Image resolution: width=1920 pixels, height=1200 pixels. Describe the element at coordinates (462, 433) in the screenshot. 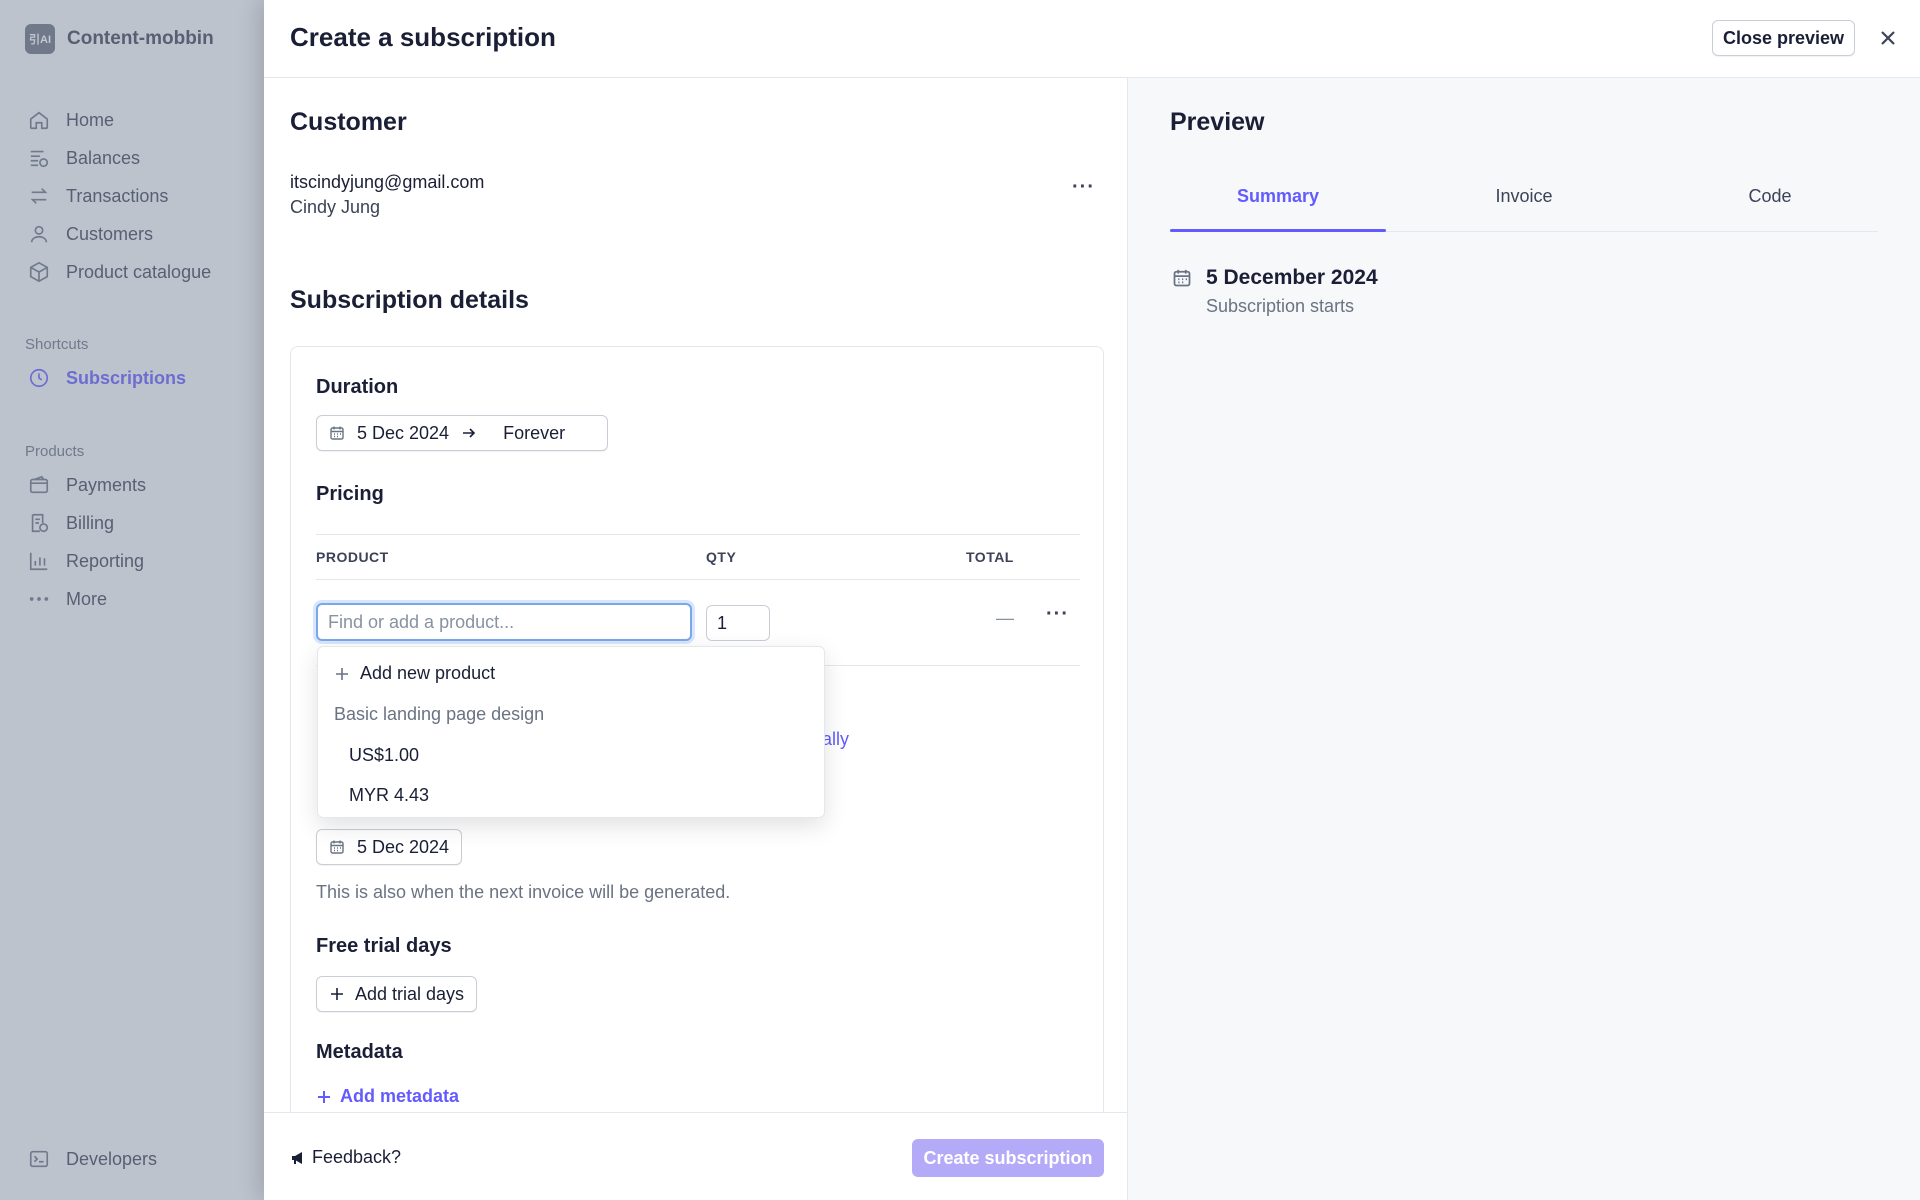

I see `duration-picker: 5 Dec 2024 Forever` at that location.